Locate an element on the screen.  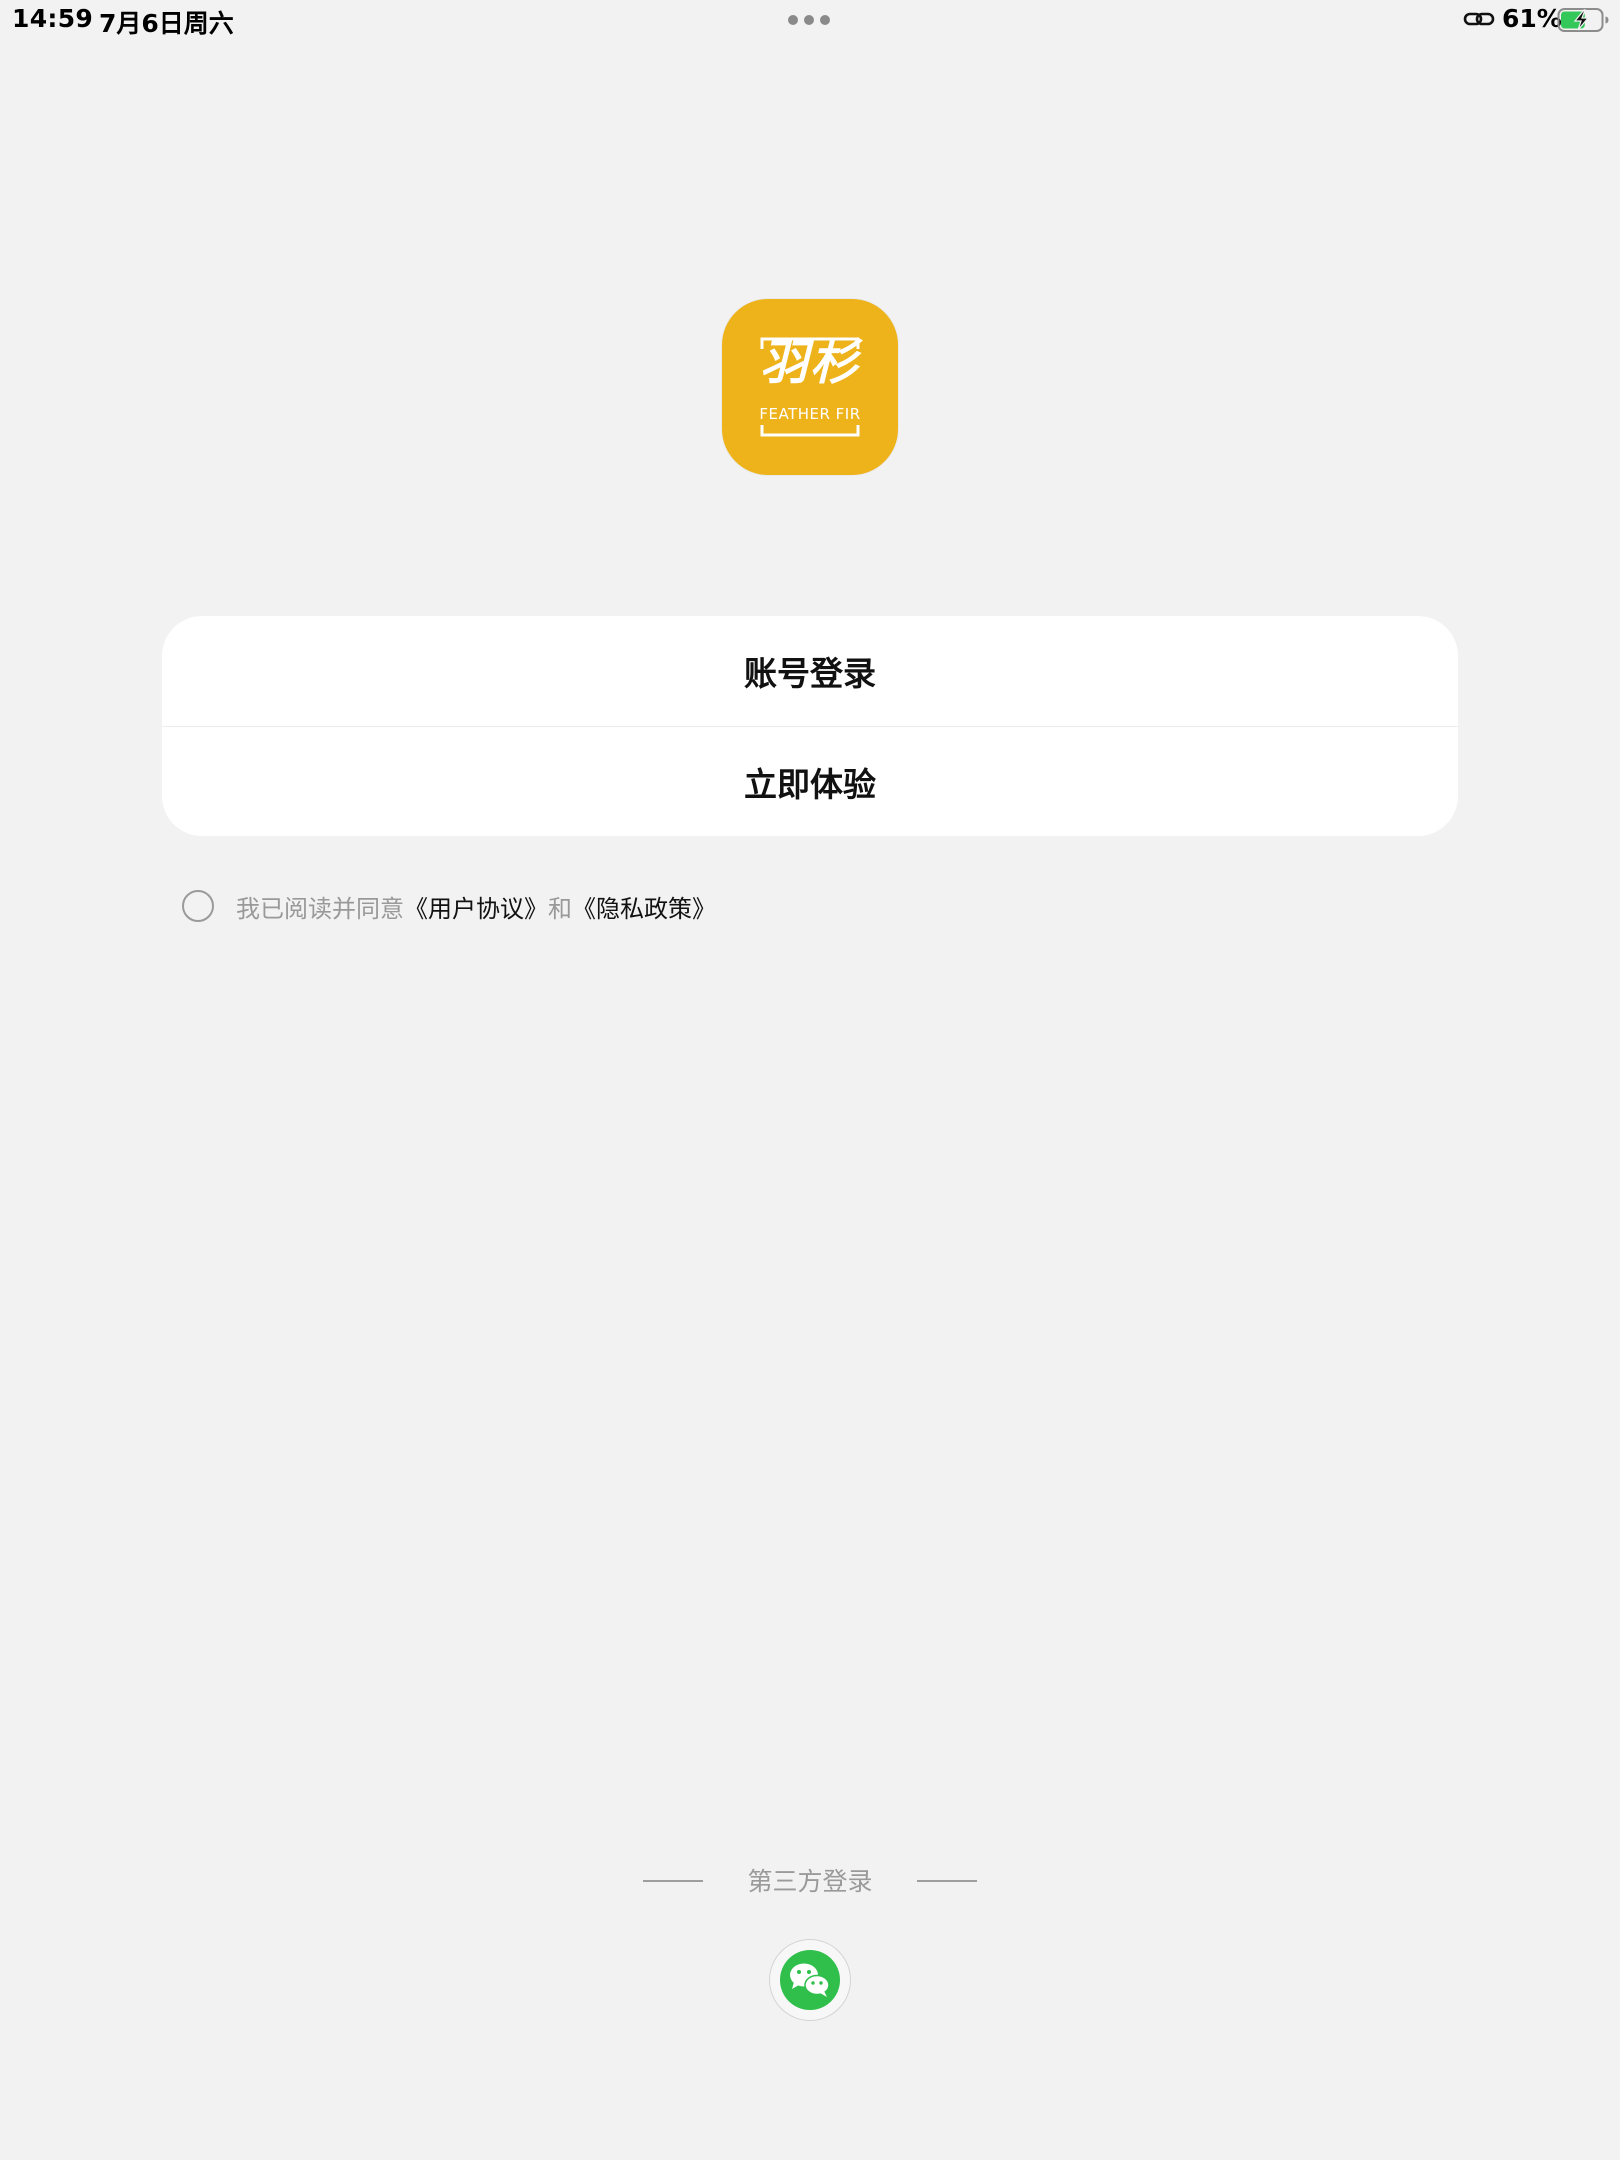
multitasking-dots is located at coordinates (809, 20).